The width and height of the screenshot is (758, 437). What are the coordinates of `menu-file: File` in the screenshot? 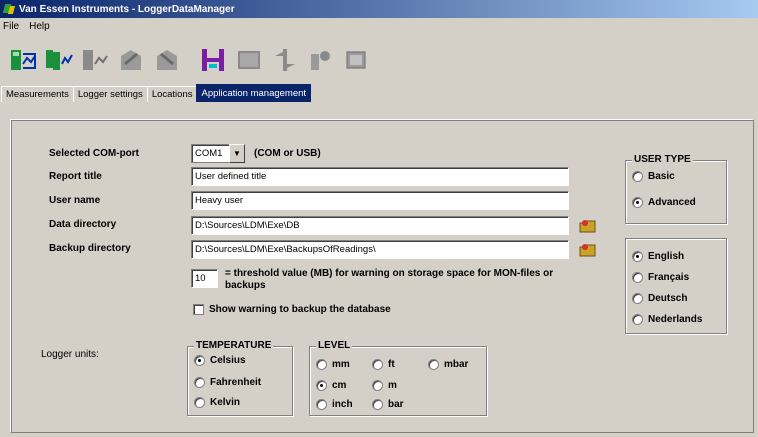 It's located at (11, 26).